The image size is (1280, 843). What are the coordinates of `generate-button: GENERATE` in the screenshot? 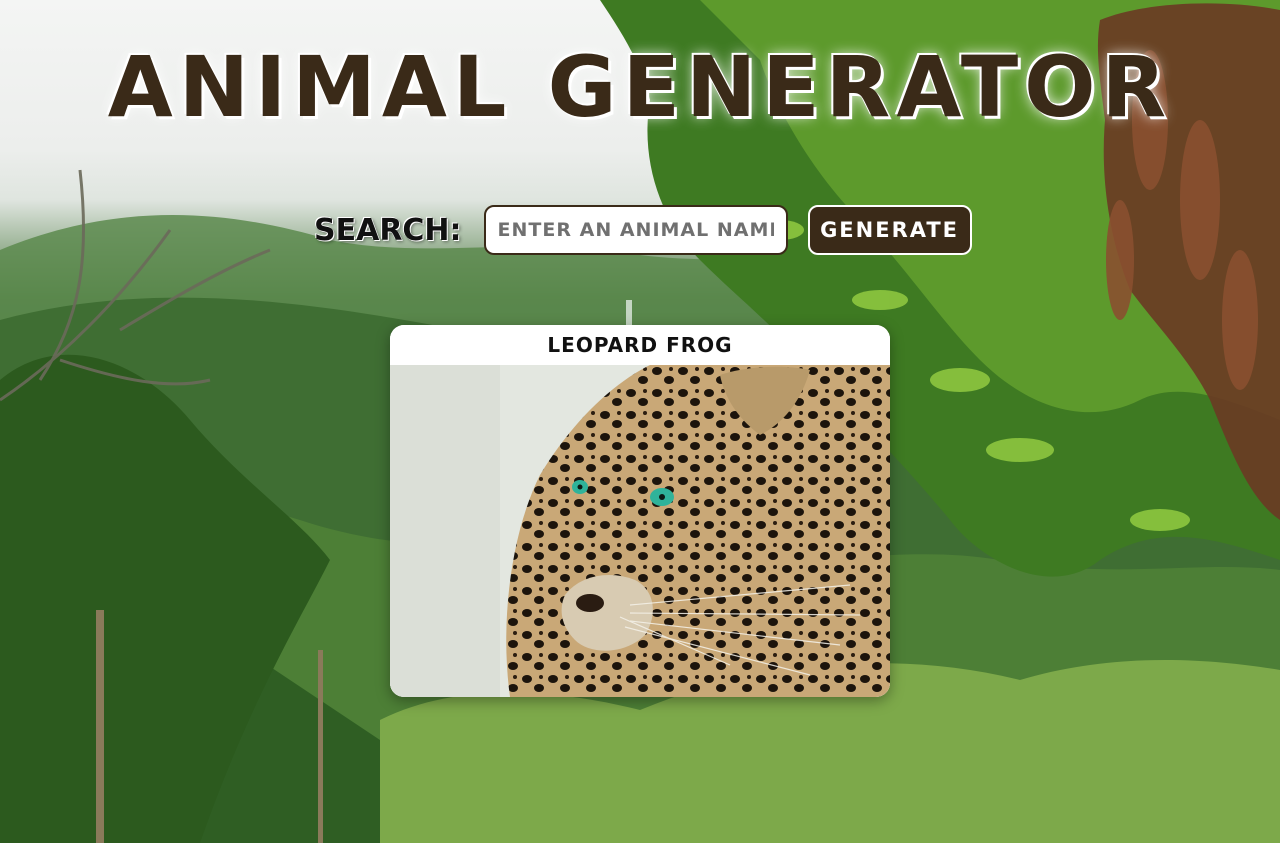 It's located at (889, 230).